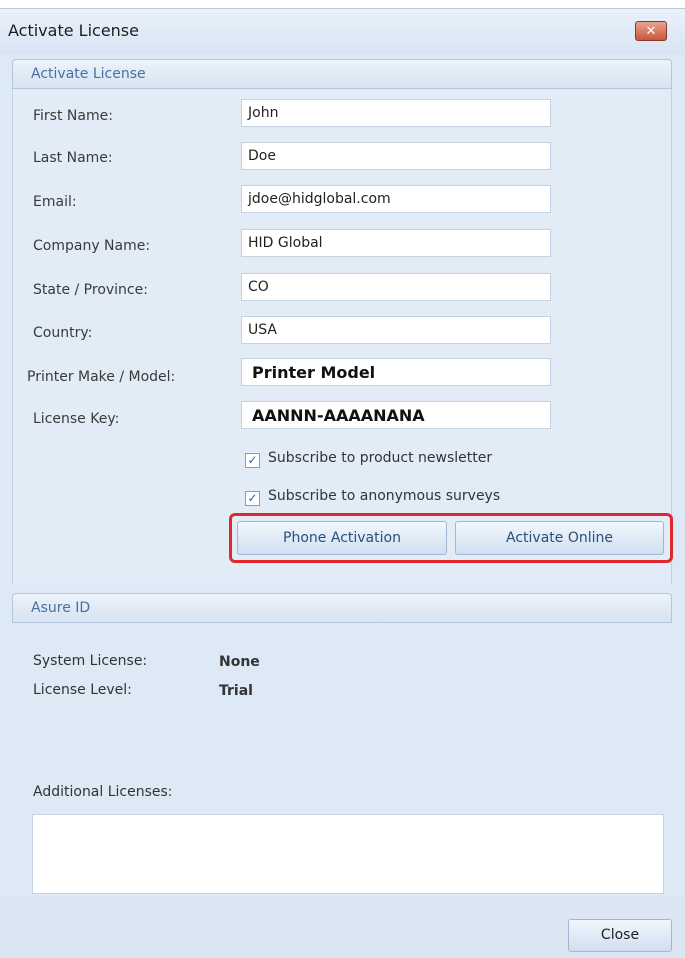 Image resolution: width=685 pixels, height=958 pixels. I want to click on company-name-label: Company Name:, so click(92, 246).